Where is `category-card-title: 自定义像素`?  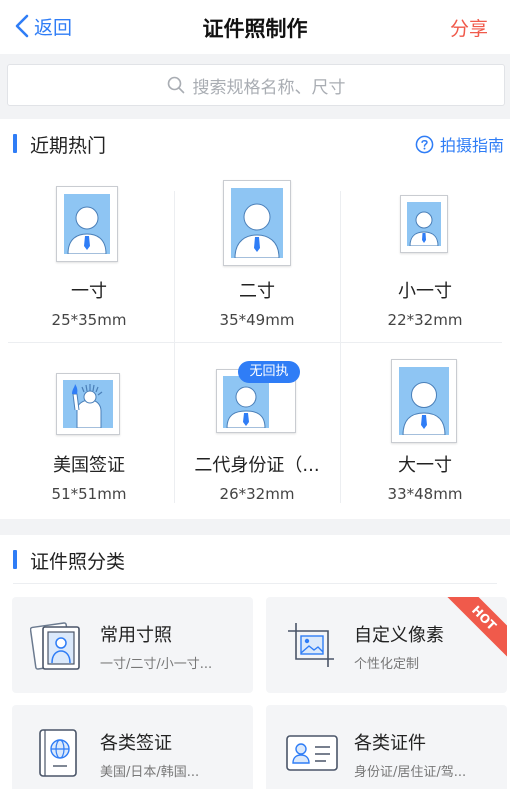 category-card-title: 自定义像素 is located at coordinates (399, 635).